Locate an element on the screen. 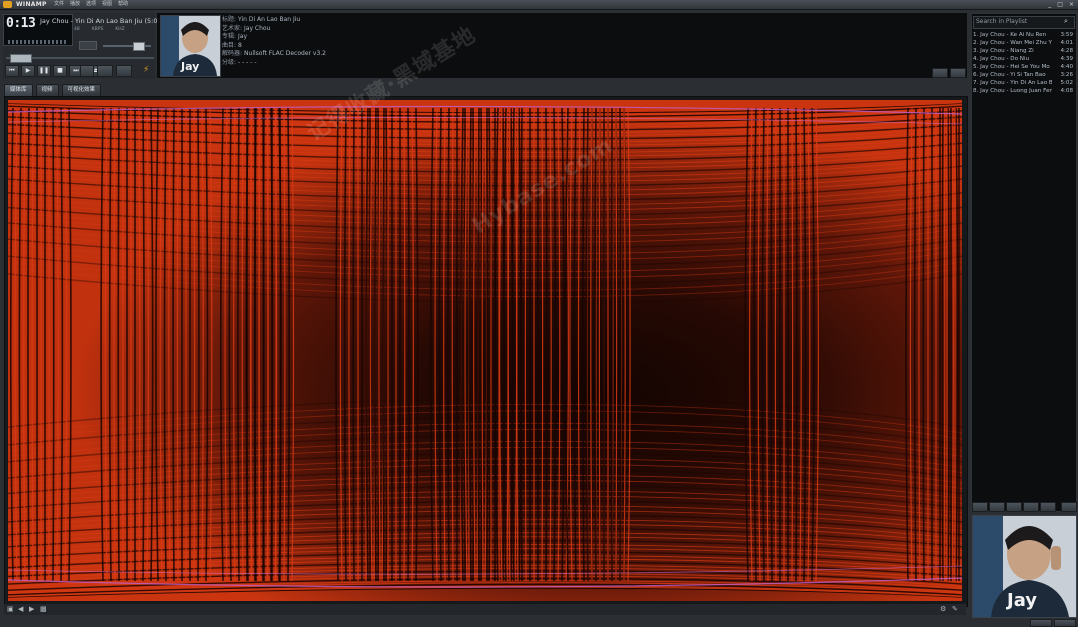 This screenshot has width=1078, height=627. volume-knob is located at coordinates (139, 46).